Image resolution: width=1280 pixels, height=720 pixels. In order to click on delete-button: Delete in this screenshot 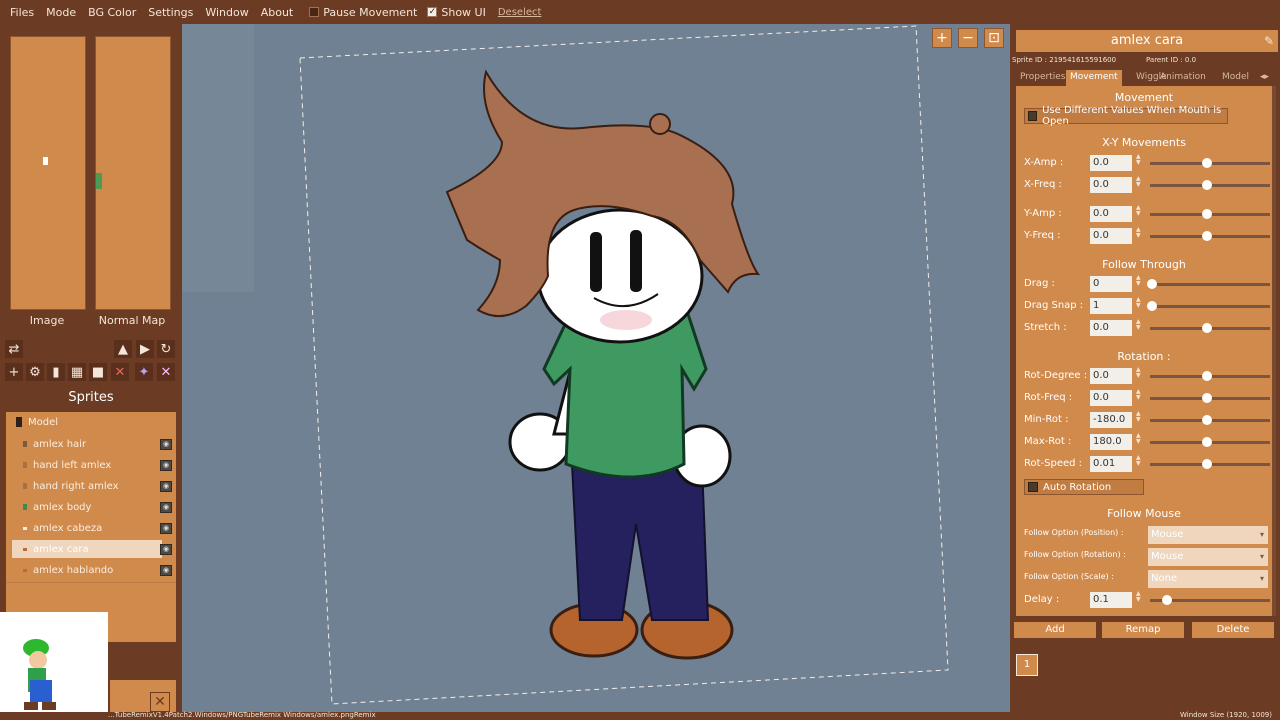, I will do `click(1233, 630)`.